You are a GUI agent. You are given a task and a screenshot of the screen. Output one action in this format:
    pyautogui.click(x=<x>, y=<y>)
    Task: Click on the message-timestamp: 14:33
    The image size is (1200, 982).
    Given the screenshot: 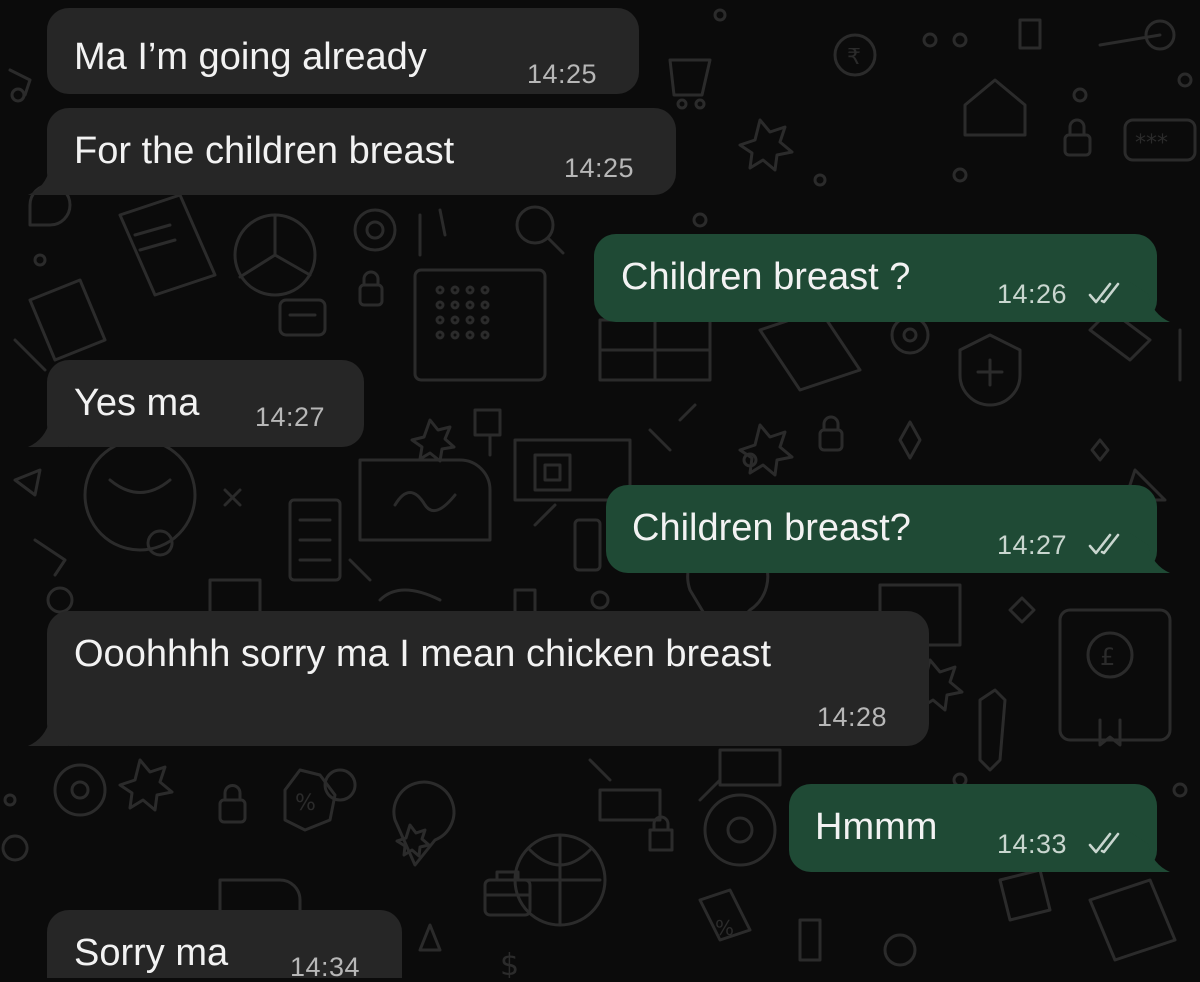 What is the action you would take?
    pyautogui.click(x=1032, y=844)
    